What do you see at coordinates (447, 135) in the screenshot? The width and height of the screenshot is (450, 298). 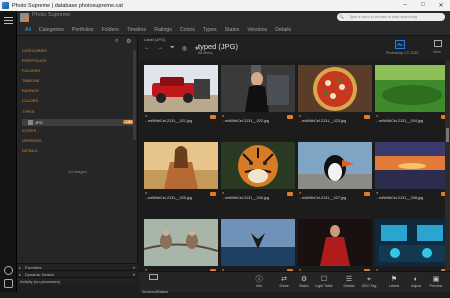 I see `scroll-thumb` at bounding box center [447, 135].